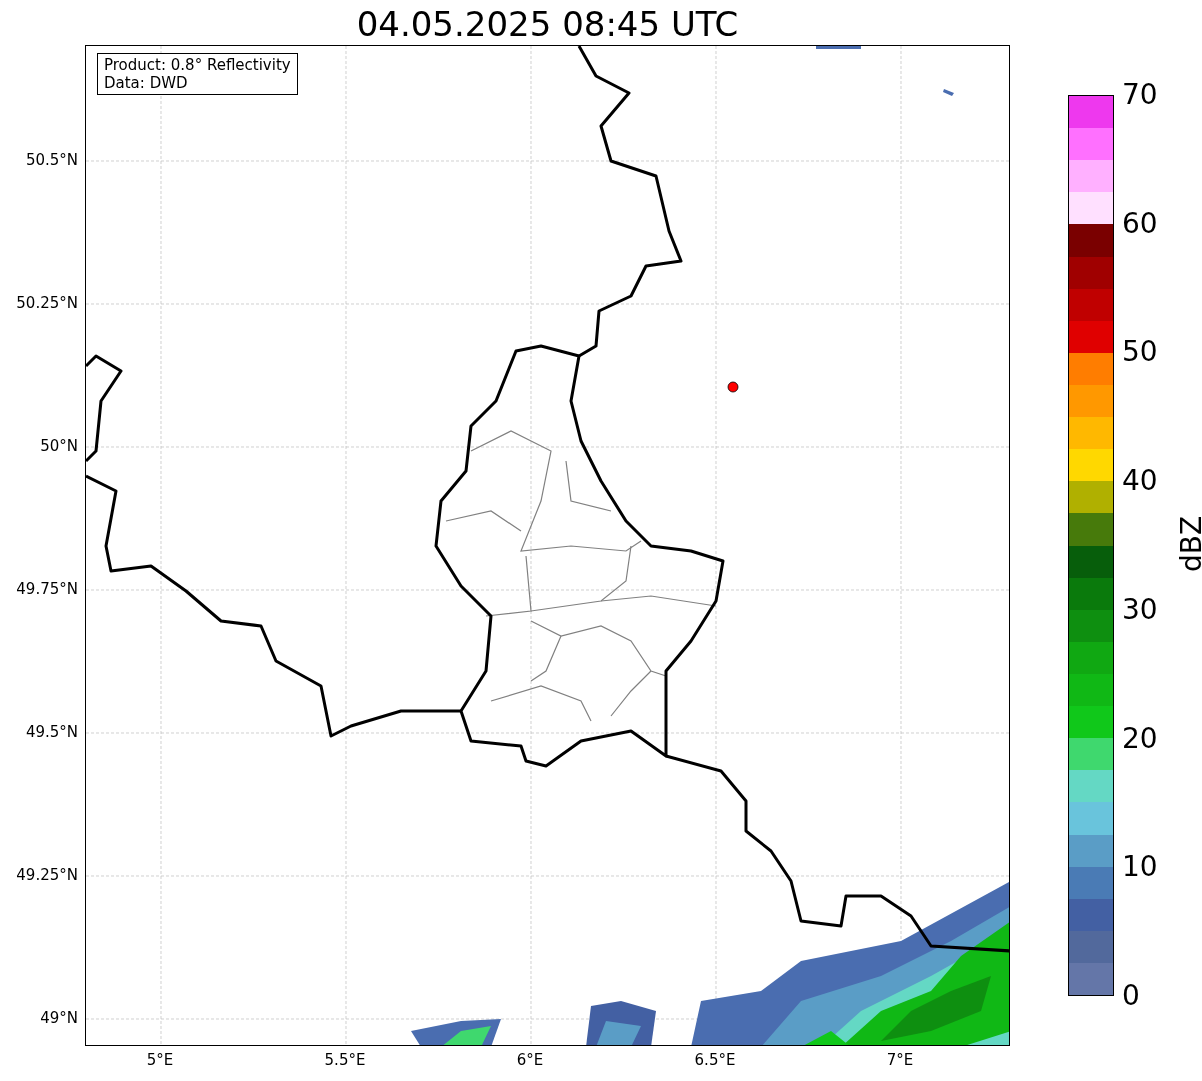  What do you see at coordinates (197, 65) in the screenshot?
I see `info-text: Product: 0.8° Reflectivity` at bounding box center [197, 65].